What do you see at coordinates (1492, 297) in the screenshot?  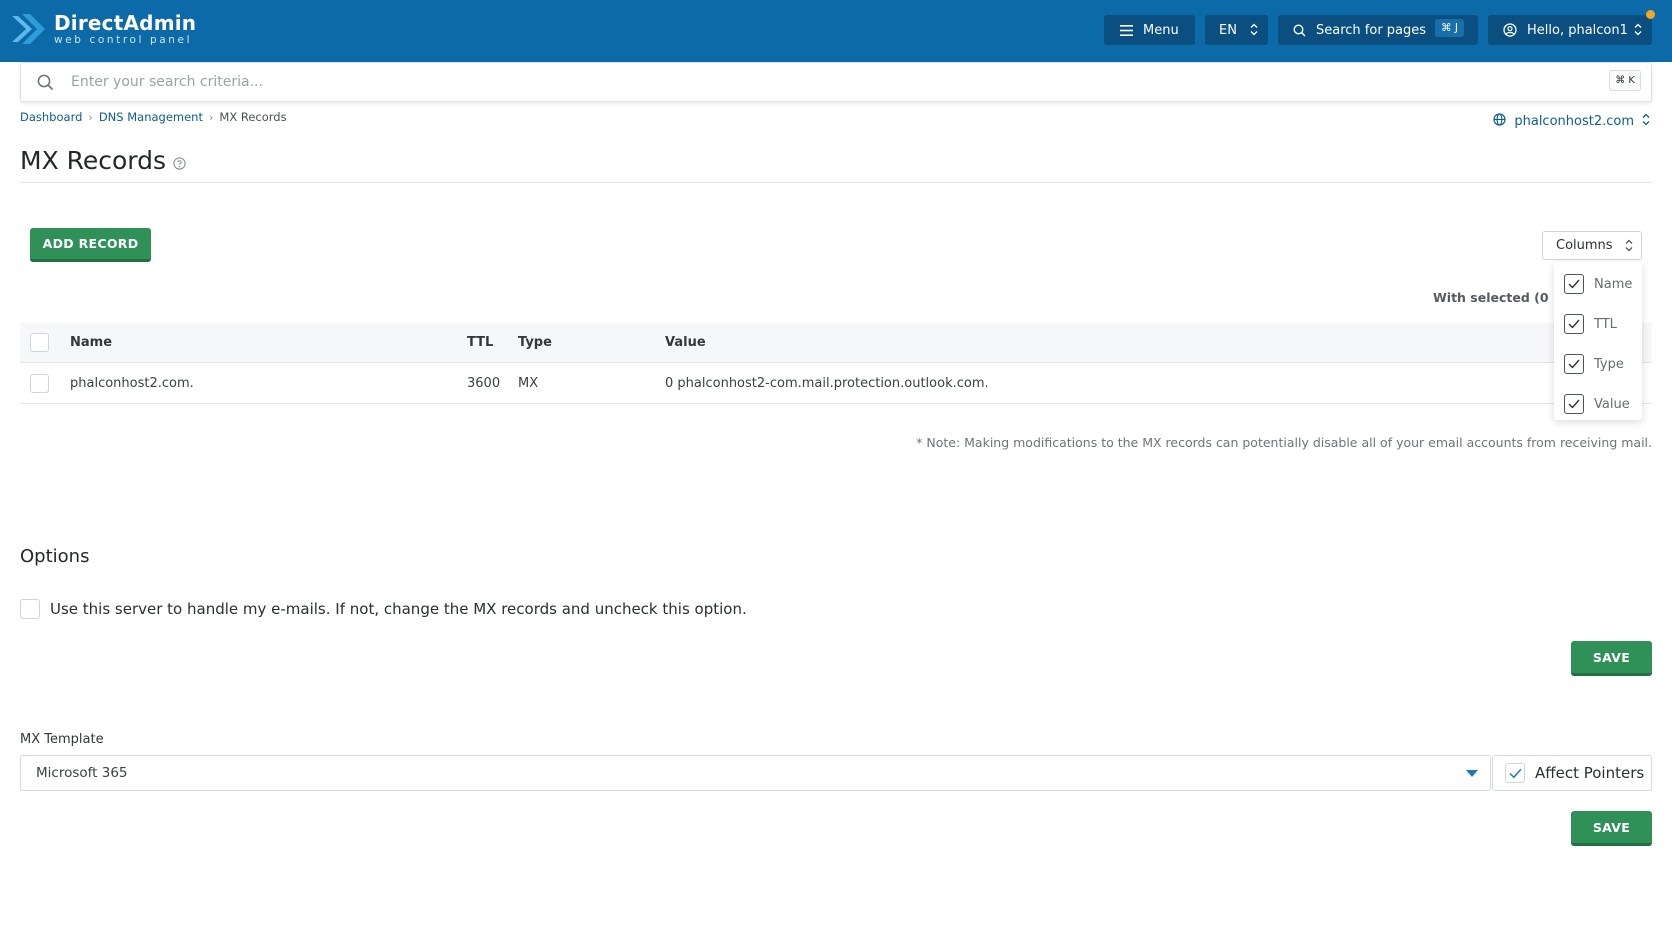 I see `with-selected-menu: With selected (0 / 1)` at bounding box center [1492, 297].